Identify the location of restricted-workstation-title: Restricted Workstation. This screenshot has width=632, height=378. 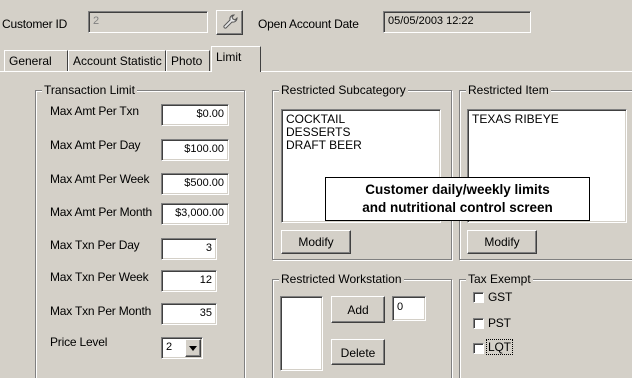
(341, 279).